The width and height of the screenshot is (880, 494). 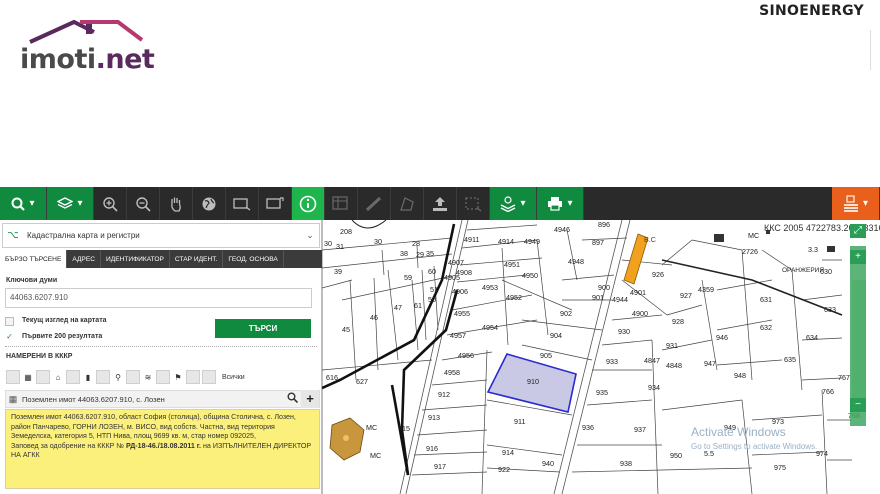 What do you see at coordinates (650, 239) in the screenshot?
I see `svg-text: Б.С` at bounding box center [650, 239].